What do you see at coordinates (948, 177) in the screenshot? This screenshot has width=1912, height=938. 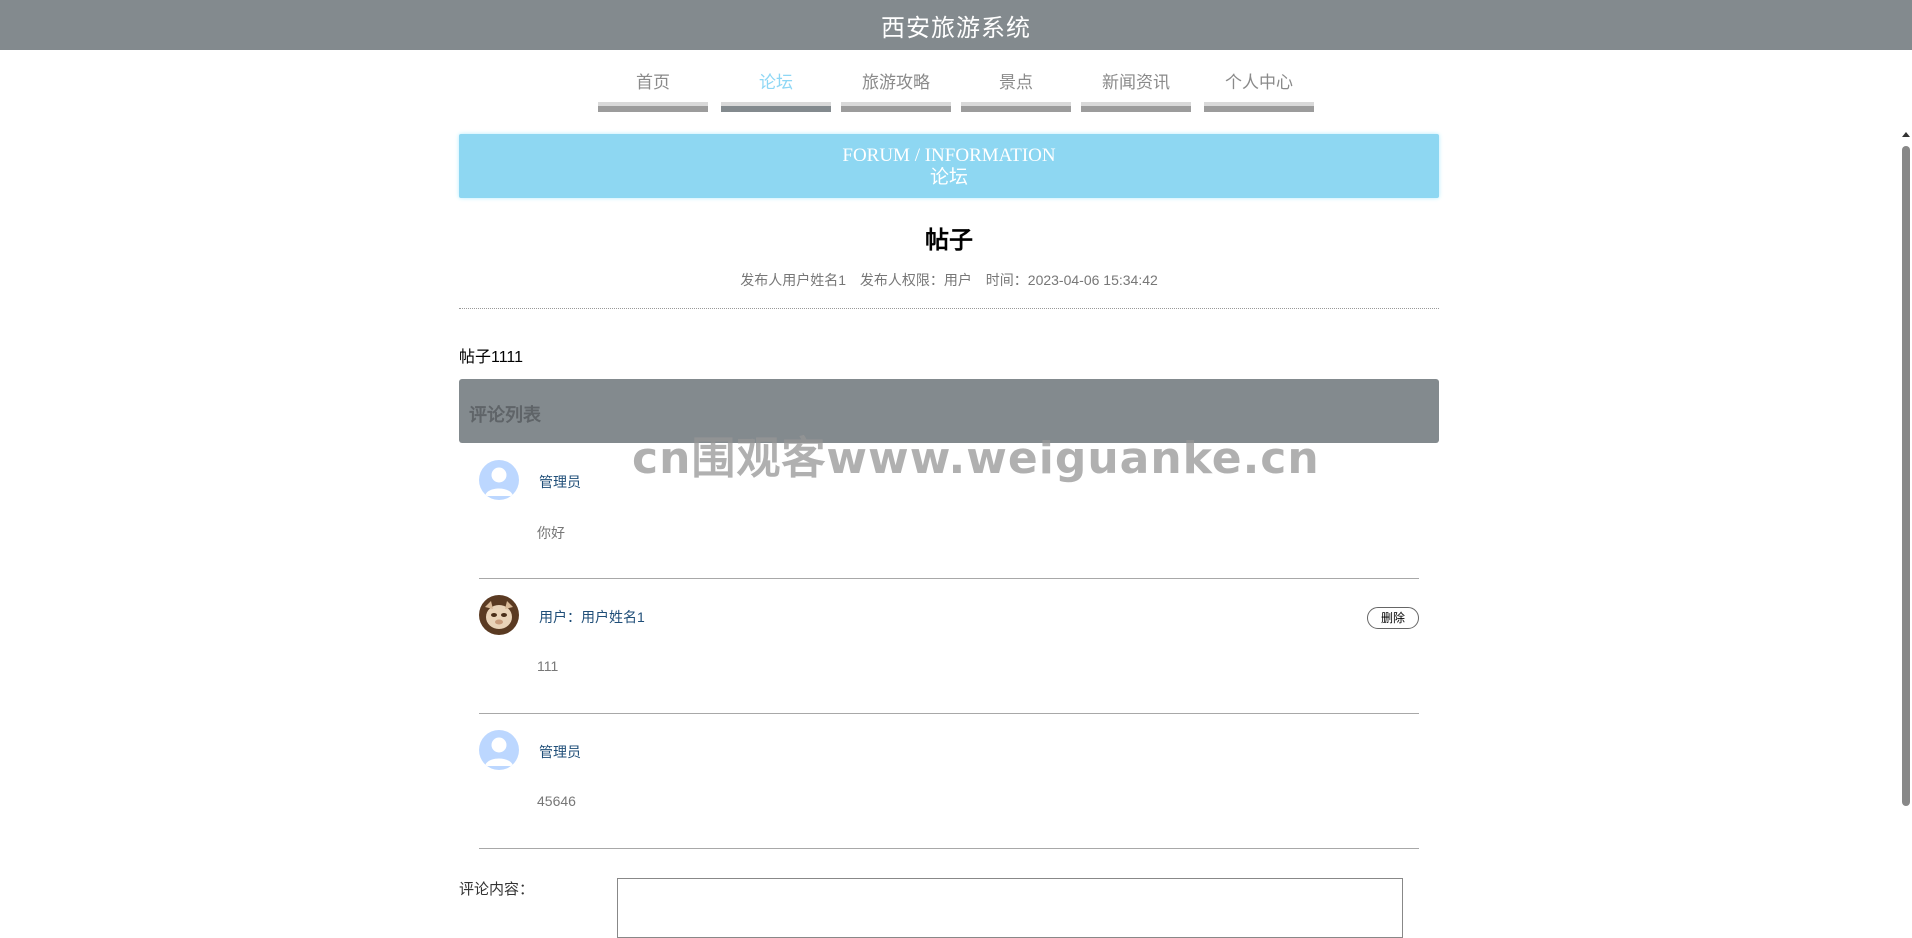 I see `banner-chinese-title: 论坛` at bounding box center [948, 177].